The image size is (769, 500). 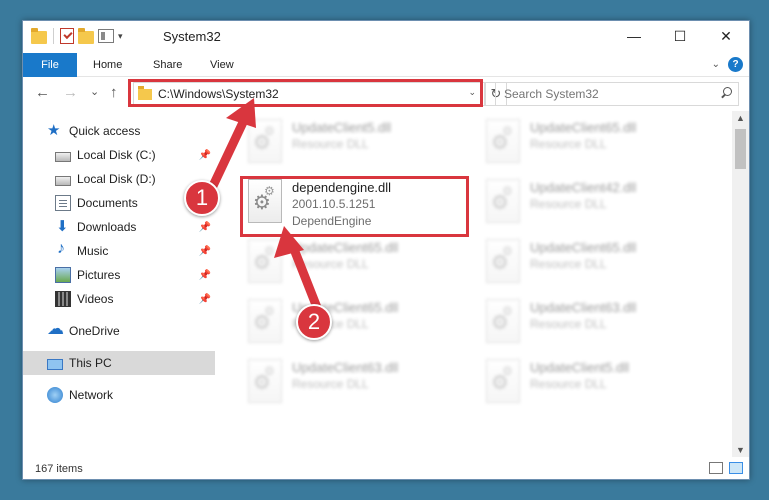 I want to click on sidebar-item-quick-access: Quick access, so click(x=119, y=131).